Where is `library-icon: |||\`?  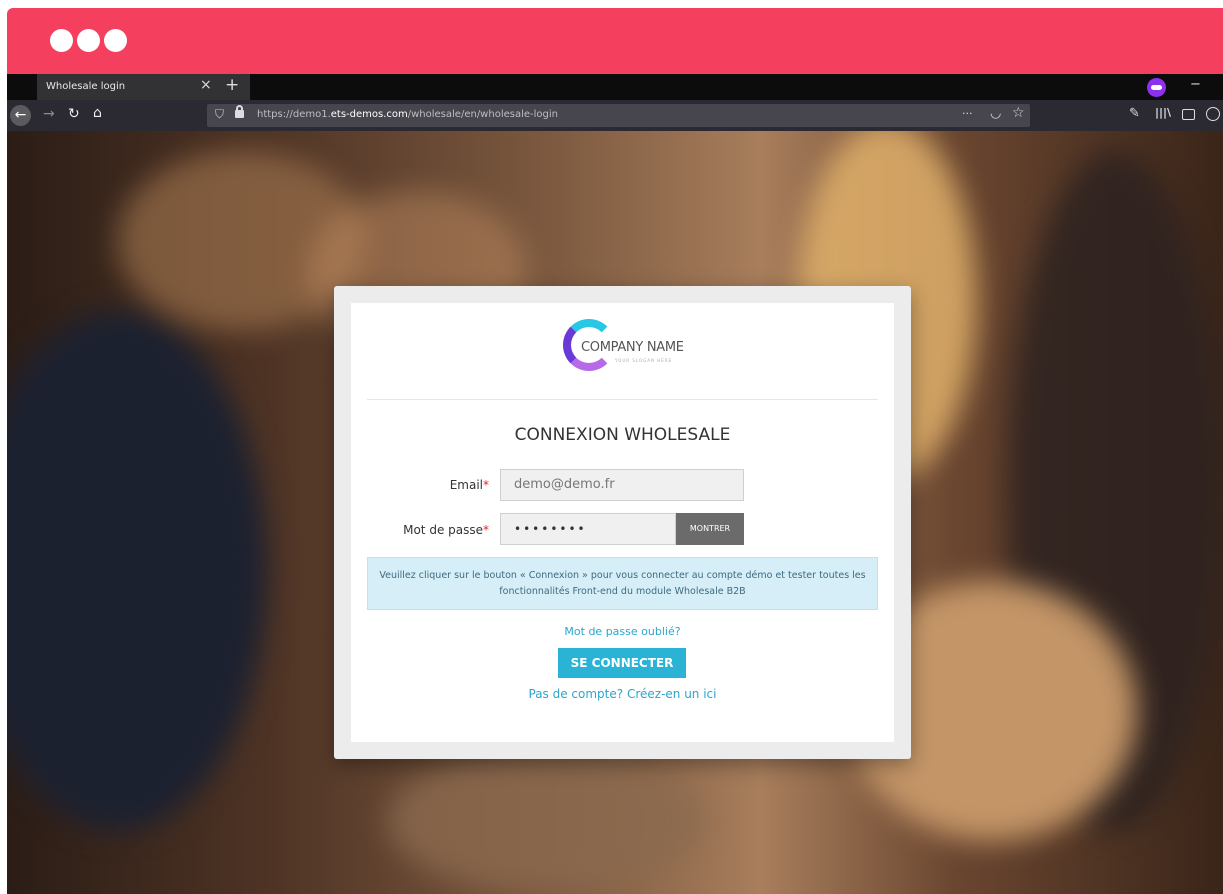
library-icon: |||\ is located at coordinates (1163, 112).